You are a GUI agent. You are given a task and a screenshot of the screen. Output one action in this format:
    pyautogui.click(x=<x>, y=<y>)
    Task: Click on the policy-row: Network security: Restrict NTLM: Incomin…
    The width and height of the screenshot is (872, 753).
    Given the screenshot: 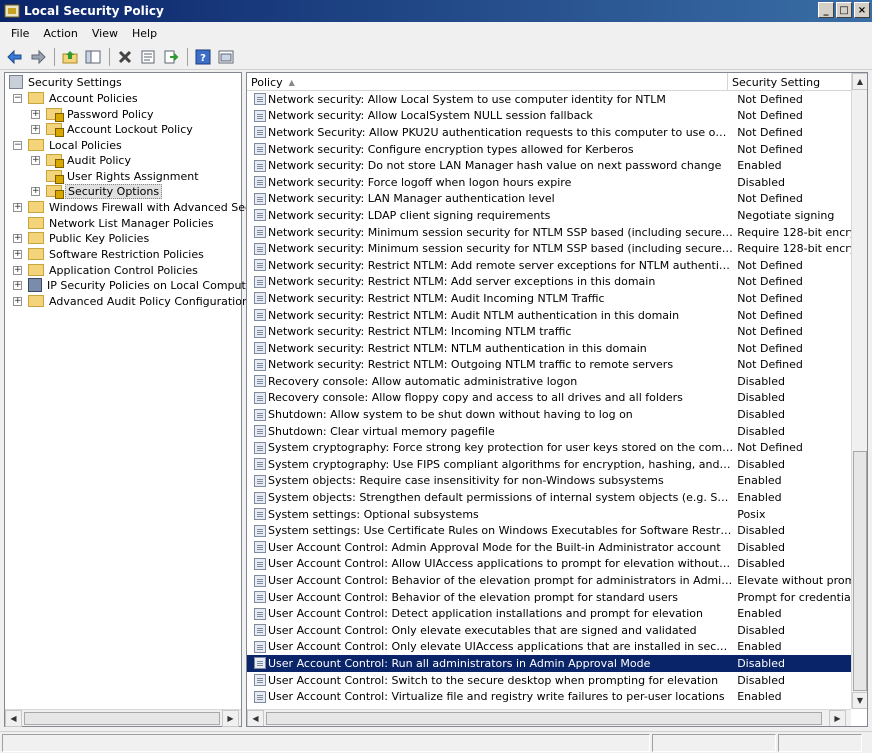 What is the action you would take?
    pyautogui.click(x=549, y=331)
    